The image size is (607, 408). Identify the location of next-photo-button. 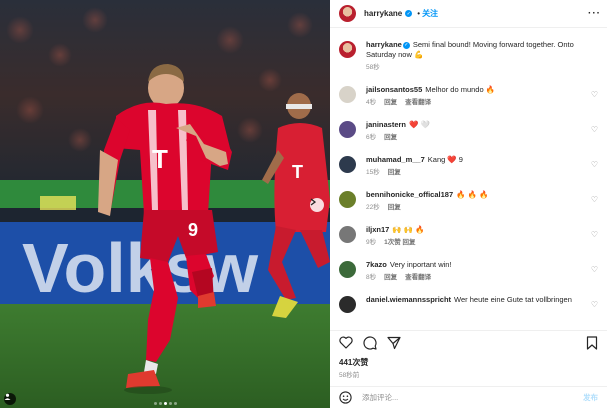
(317, 205).